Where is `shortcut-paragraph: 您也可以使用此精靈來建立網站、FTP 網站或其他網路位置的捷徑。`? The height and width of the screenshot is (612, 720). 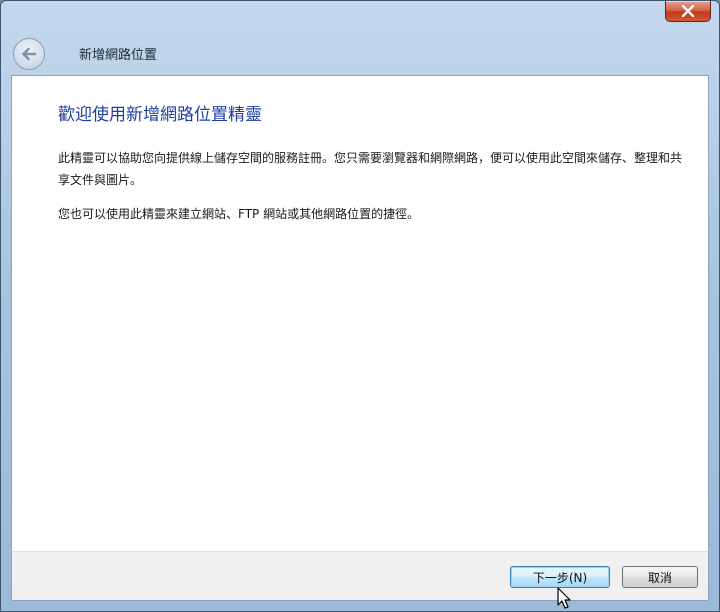 shortcut-paragraph: 您也可以使用此精靈來建立網站、FTP 網站或其他網路位置的捷徑。 is located at coordinates (239, 214).